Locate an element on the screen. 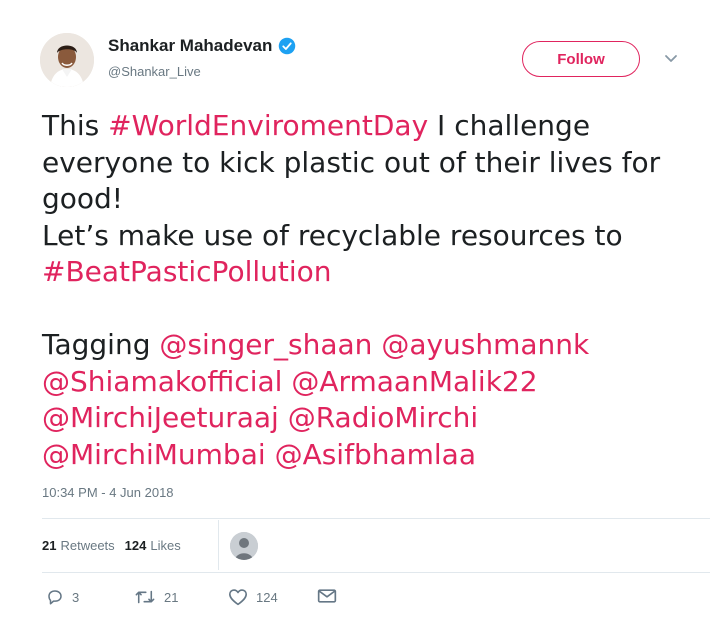  tweet-line: Tagging @singer_shaan @ayushmannk is located at coordinates (372, 345).